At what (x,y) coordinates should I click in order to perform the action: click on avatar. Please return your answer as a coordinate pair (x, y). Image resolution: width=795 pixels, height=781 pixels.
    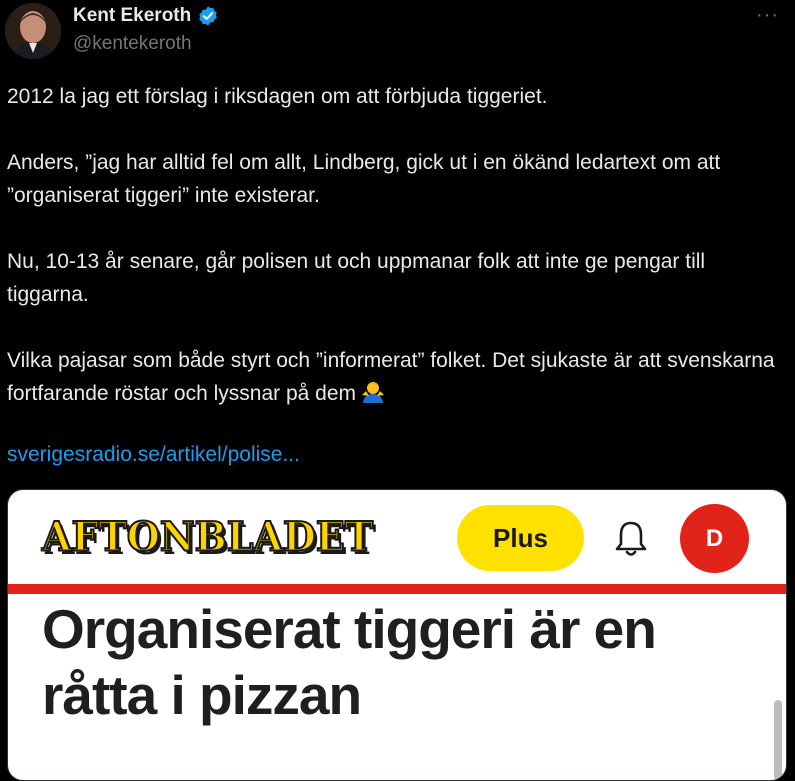
    Looking at the image, I should click on (33, 31).